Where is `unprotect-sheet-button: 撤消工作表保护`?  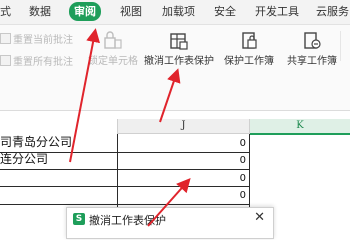
unprotect-sheet-button: 撤消工作表保护 is located at coordinates (179, 50).